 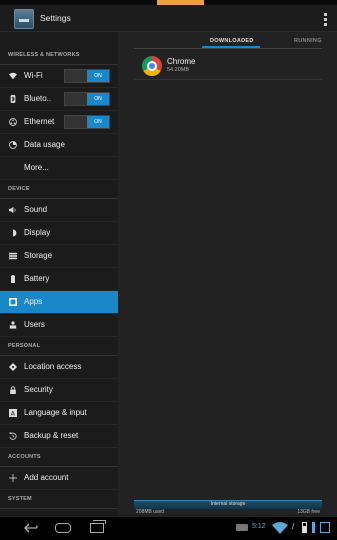 What do you see at coordinates (59, 55) in the screenshot?
I see `section-header-wireless: WIRELESS & NETWORKS` at bounding box center [59, 55].